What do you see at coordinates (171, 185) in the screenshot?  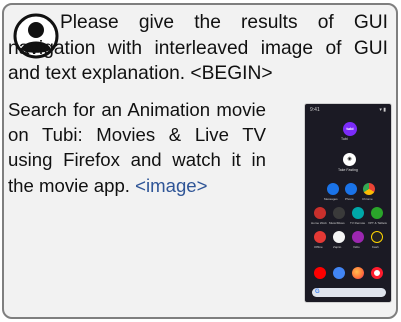 I see `image-token: <image>` at bounding box center [171, 185].